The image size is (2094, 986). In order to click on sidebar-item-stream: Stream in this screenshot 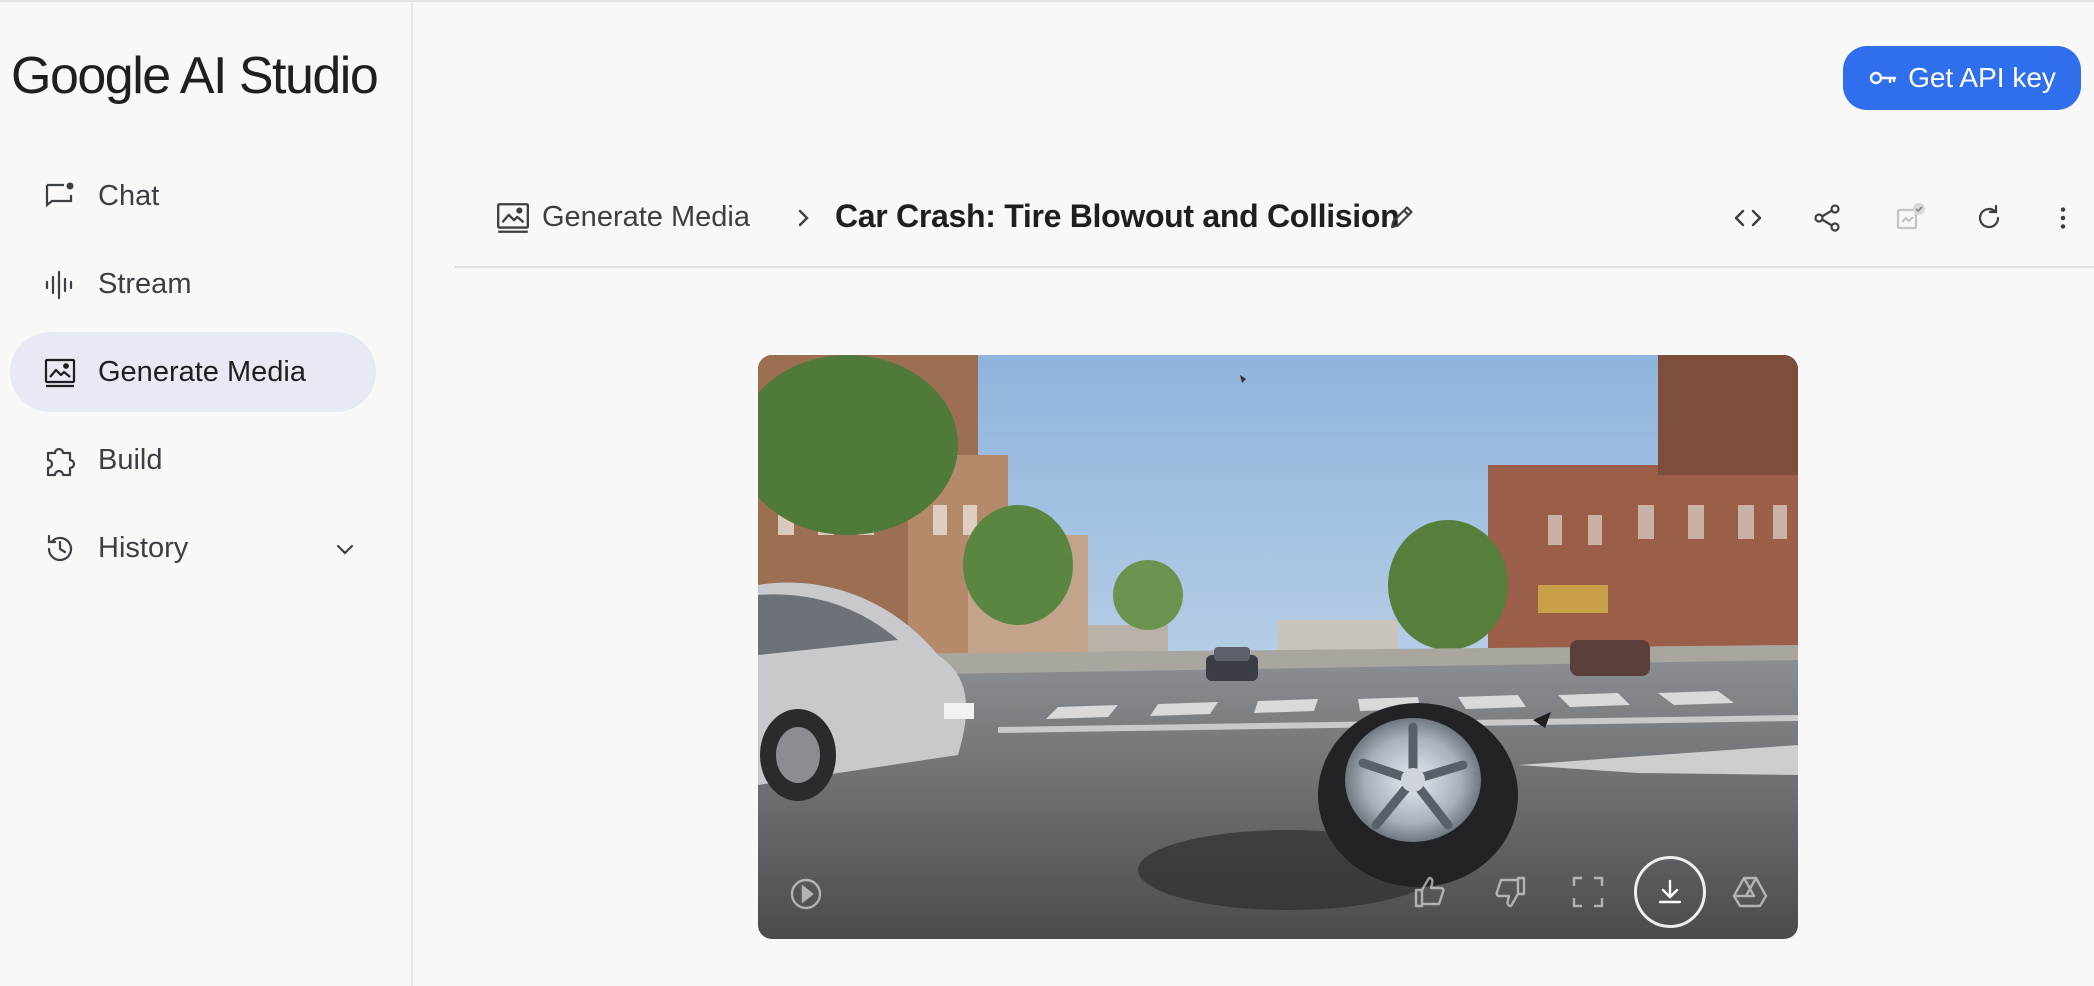, I will do `click(193, 284)`.